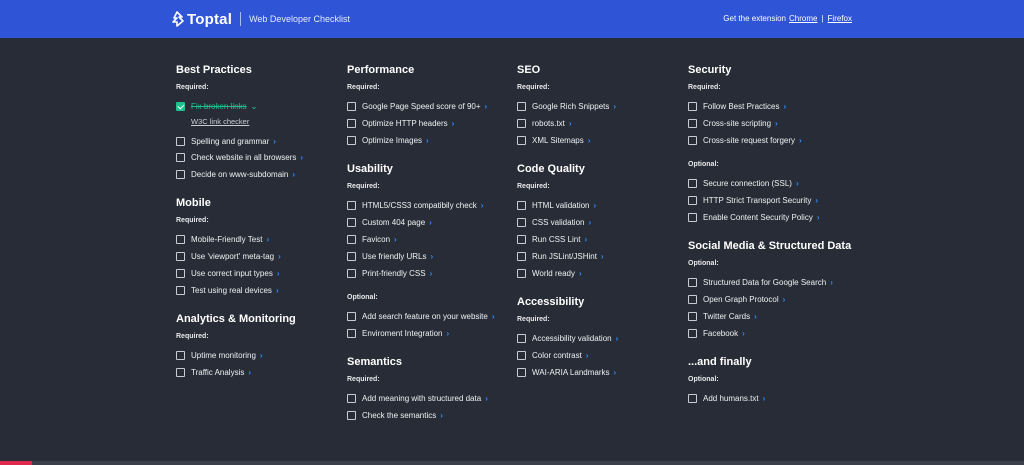 This screenshot has height=465, width=1024. Describe the element at coordinates (737, 106) in the screenshot. I see `checklist-item: Follow Best Practices ›` at that location.